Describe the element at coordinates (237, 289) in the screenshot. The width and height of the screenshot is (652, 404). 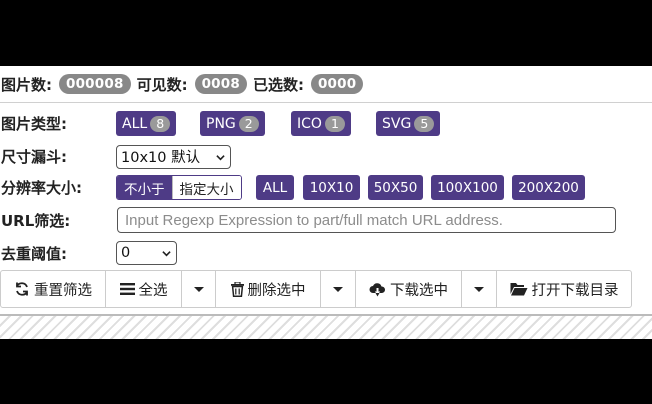
I see `trash-icon` at that location.